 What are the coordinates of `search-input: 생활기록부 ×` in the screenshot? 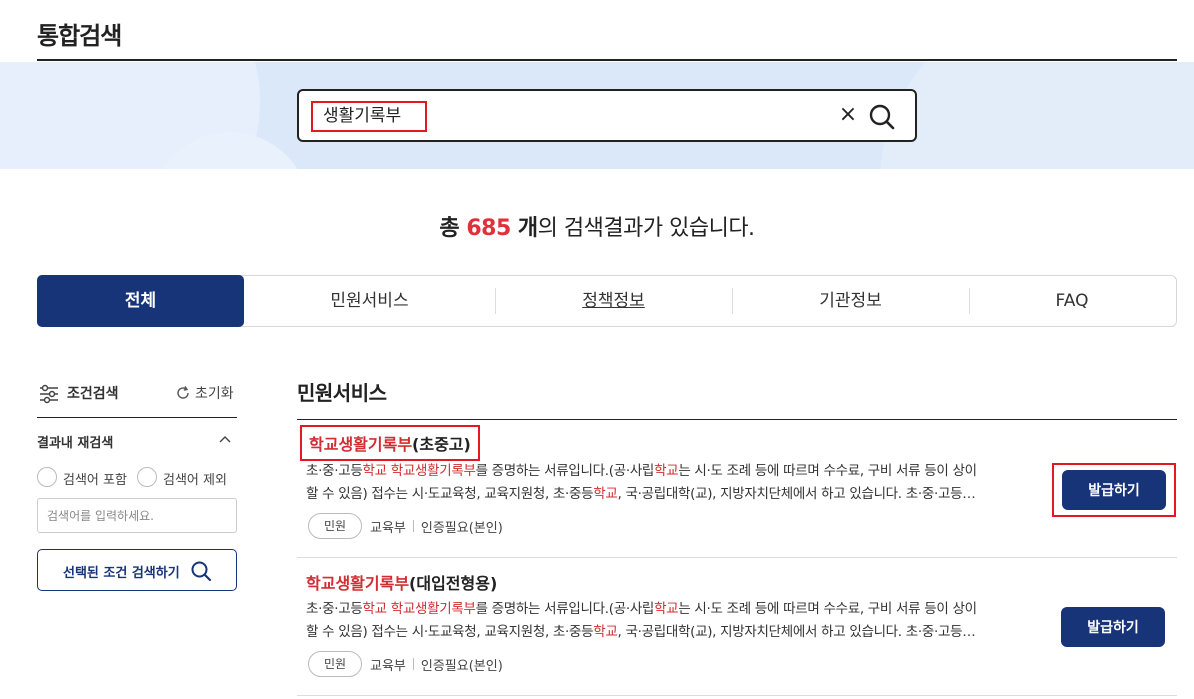 It's located at (607, 115).